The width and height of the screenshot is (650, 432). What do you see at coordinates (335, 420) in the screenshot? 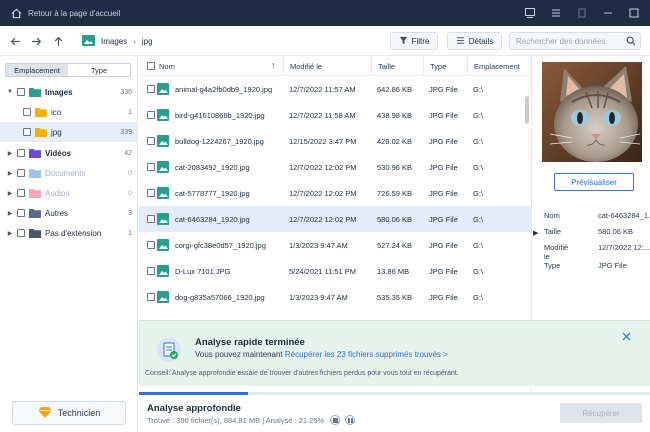
I see `stop-scan-icon` at bounding box center [335, 420].